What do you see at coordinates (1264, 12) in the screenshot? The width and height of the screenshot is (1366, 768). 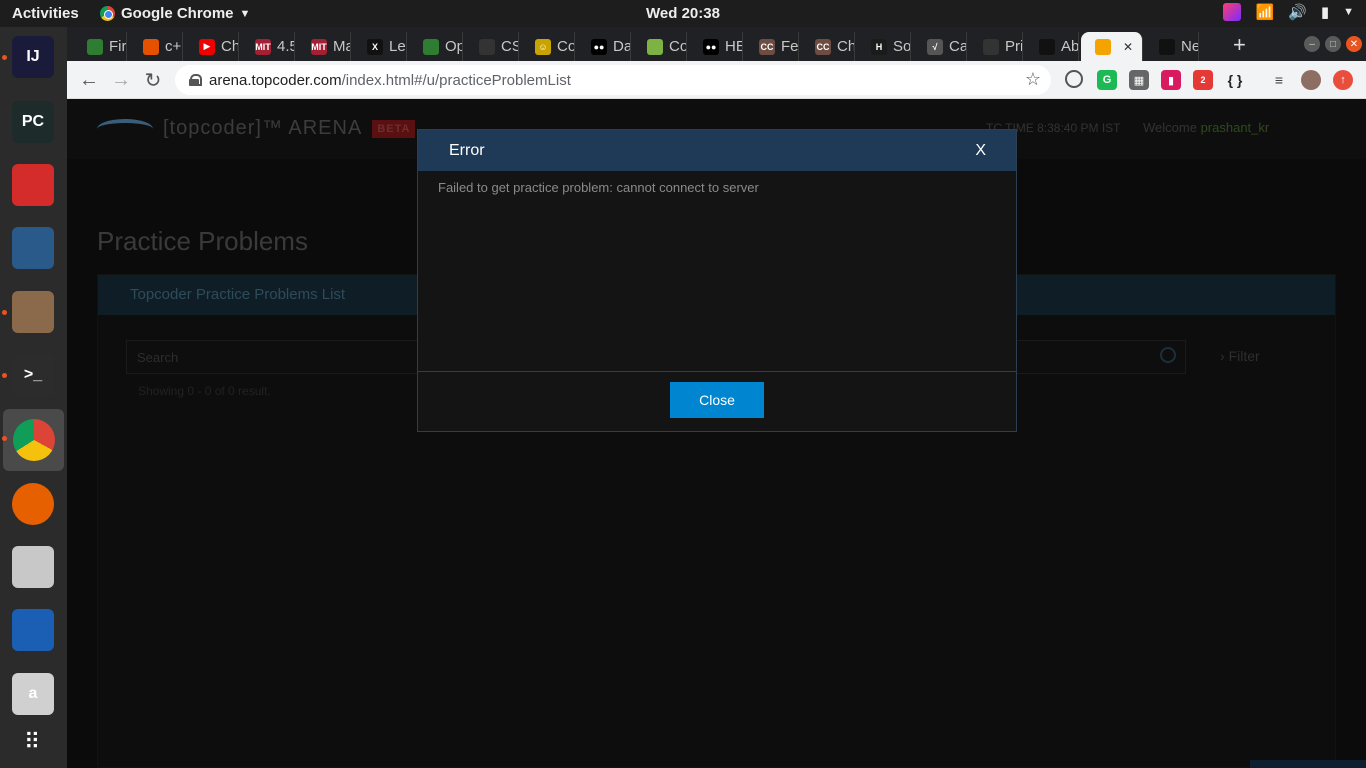 I see `wifi-icon: 📶` at bounding box center [1264, 12].